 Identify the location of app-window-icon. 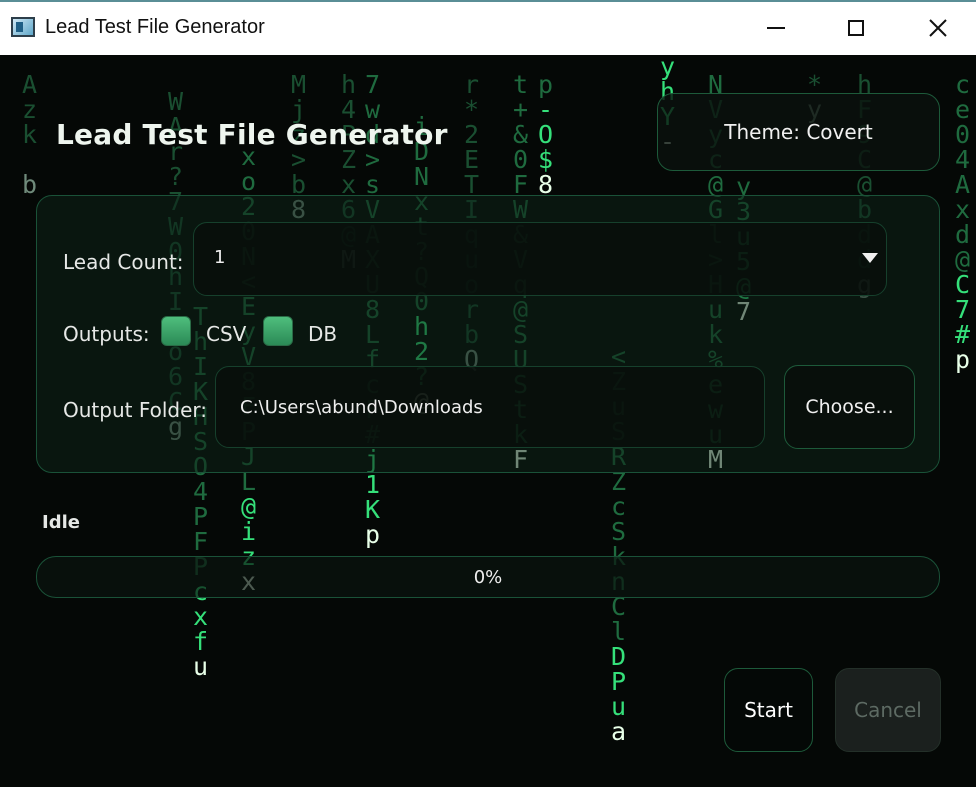
(23, 27).